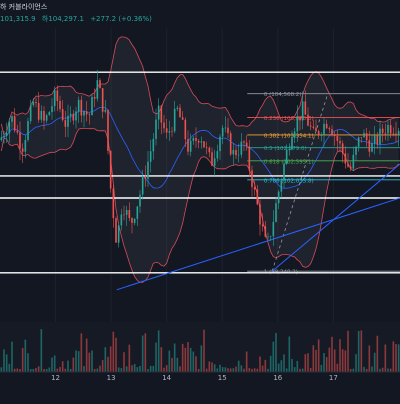 This screenshot has height=404, width=400. I want to click on fib-level-label: 0.786 (102,035.8), so click(289, 181).